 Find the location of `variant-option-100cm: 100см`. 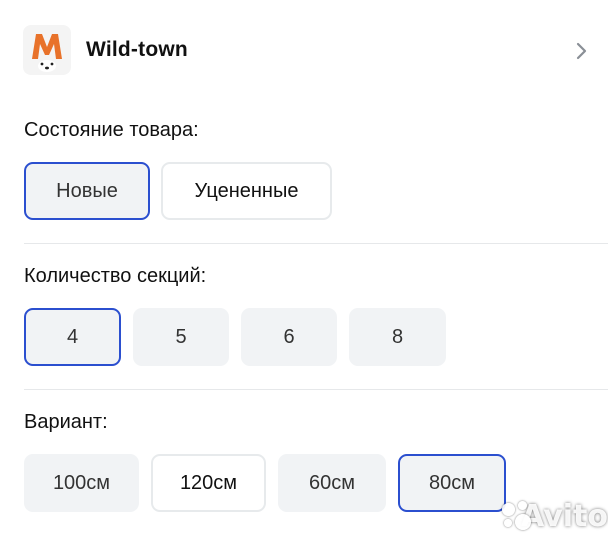

variant-option-100cm: 100см is located at coordinates (81, 483).